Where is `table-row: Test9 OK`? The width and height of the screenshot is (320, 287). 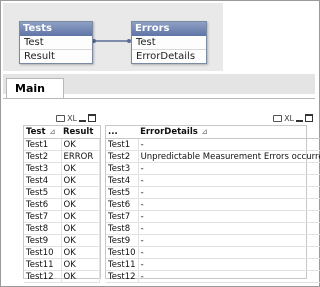
table-row: Test9 OK is located at coordinates (62, 240).